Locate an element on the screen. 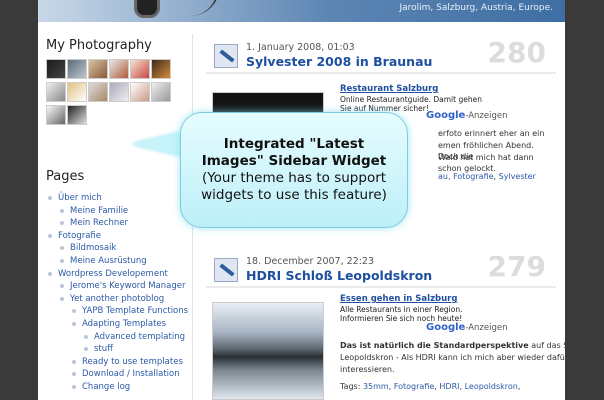 The height and width of the screenshot is (400, 604). photography-heading: My Photography is located at coordinates (99, 45).